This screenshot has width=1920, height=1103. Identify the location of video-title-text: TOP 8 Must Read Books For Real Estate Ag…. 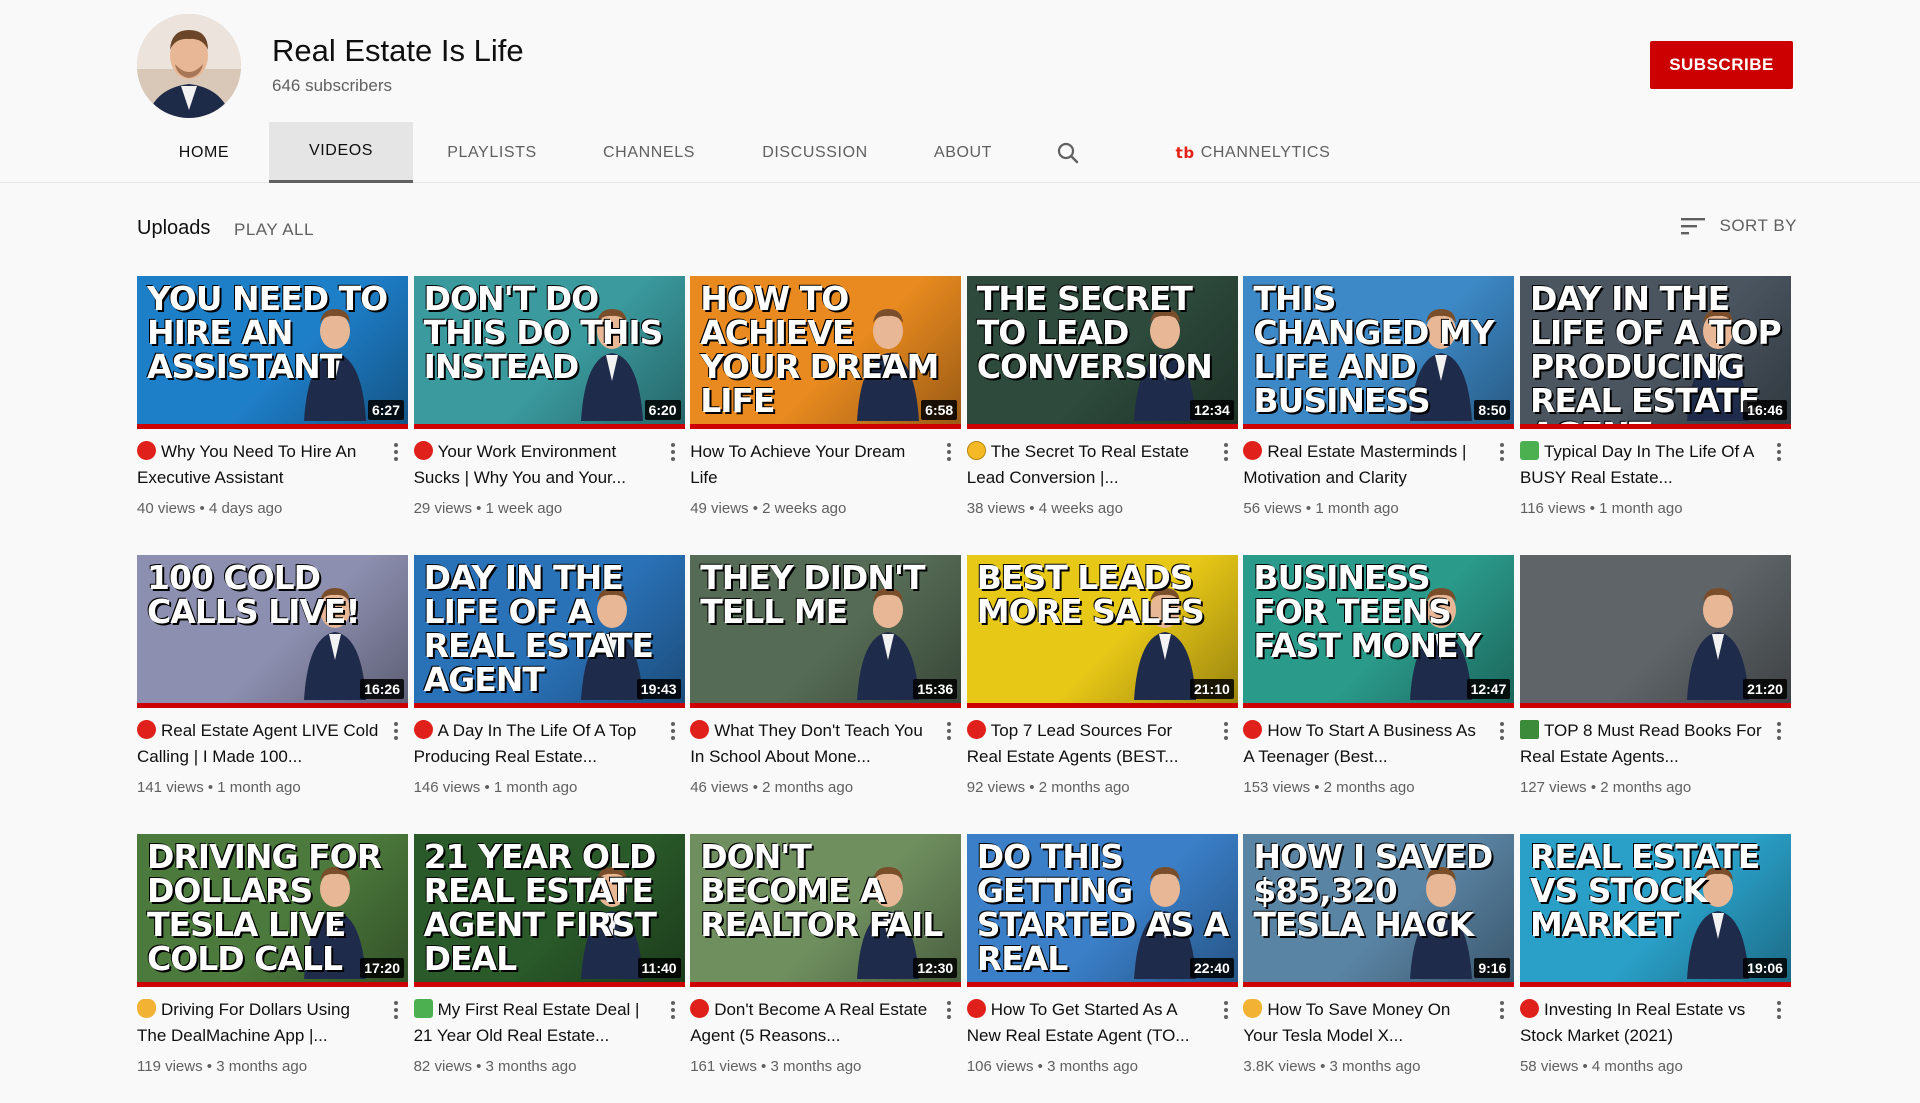
(1640, 743).